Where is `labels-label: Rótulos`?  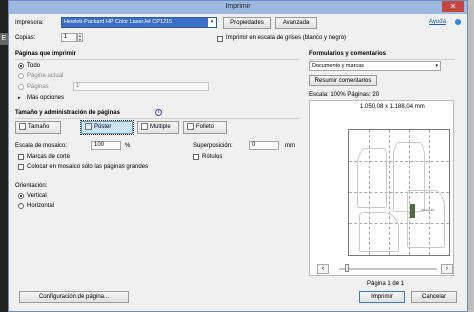
labels-label: Rótulos is located at coordinates (212, 157).